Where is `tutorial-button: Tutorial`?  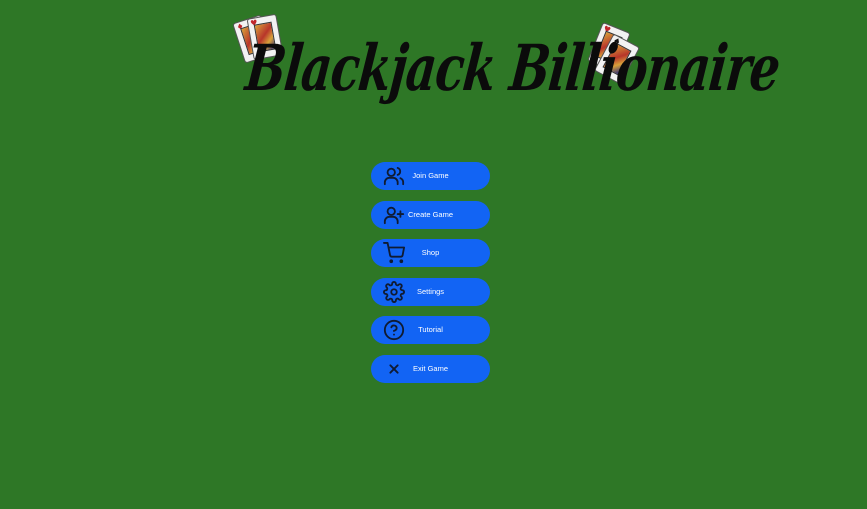 tutorial-button: Tutorial is located at coordinates (430, 330).